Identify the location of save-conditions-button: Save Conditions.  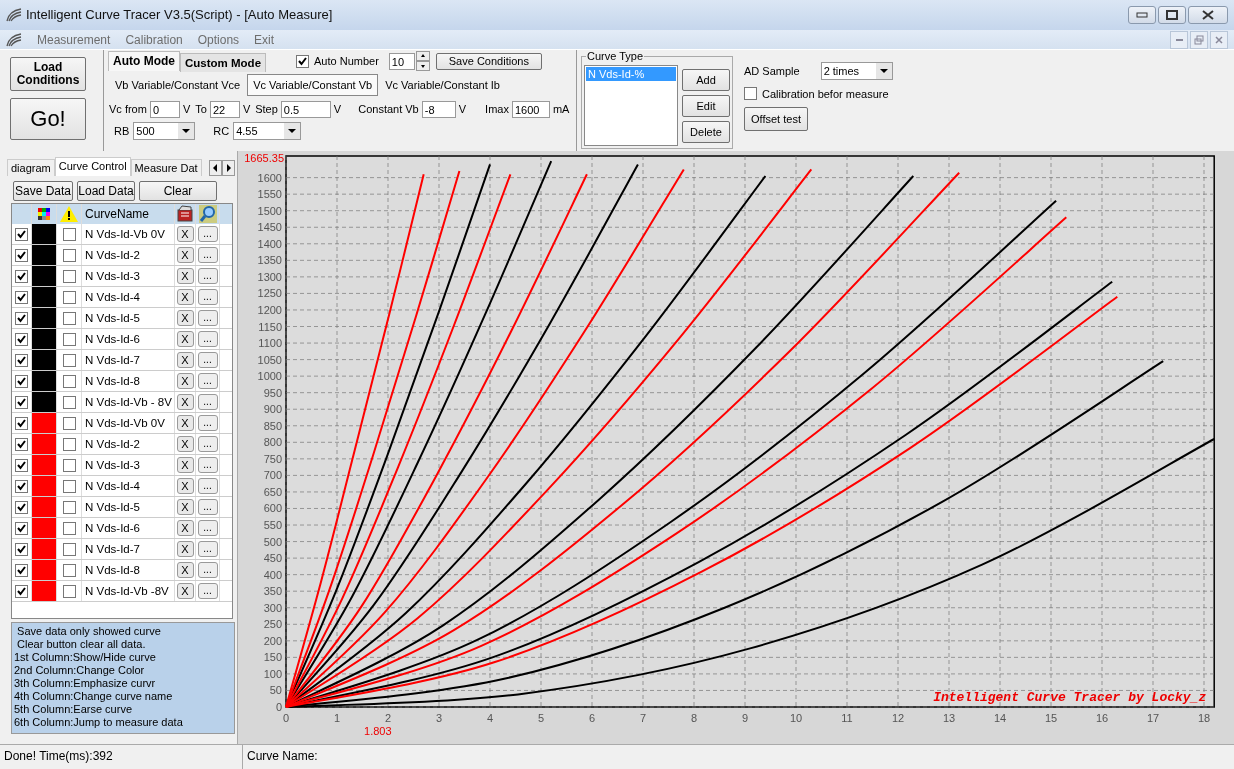
(488, 61).